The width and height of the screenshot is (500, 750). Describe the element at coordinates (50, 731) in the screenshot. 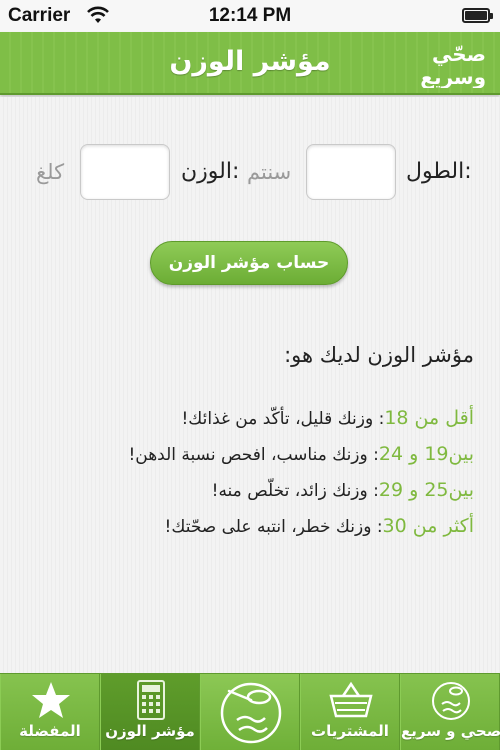

I see `tab-label: المفضلة` at that location.